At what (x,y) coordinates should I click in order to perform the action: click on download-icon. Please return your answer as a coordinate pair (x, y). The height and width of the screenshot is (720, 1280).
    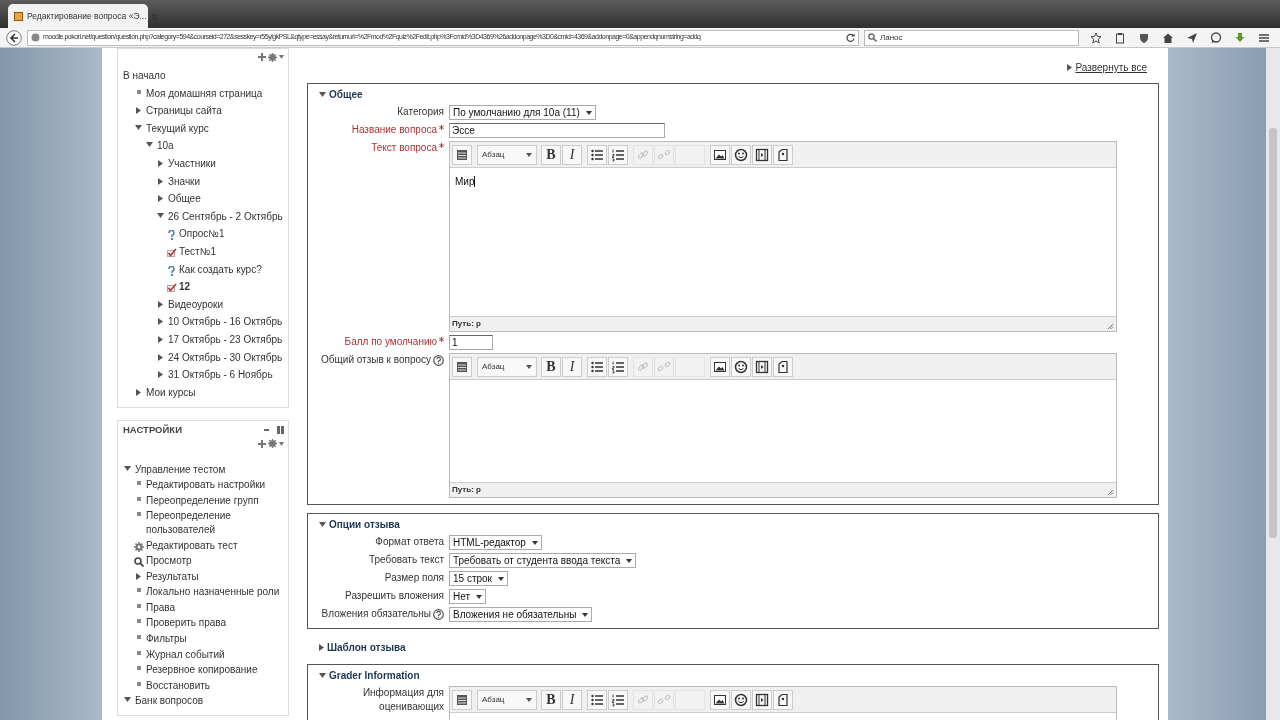
    Looking at the image, I should click on (1240, 37).